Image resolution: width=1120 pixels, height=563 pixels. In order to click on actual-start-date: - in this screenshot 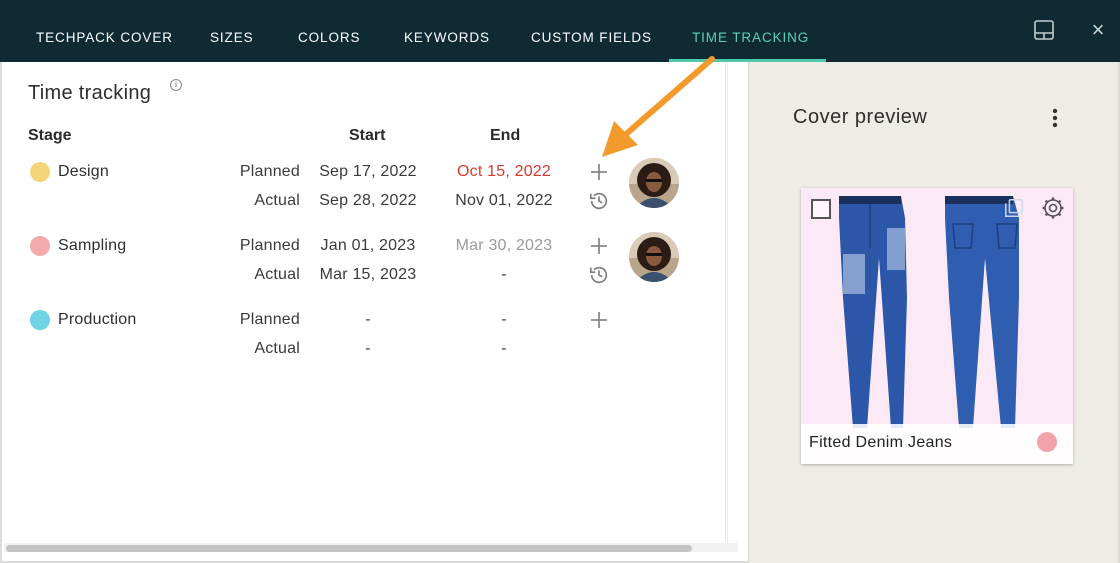, I will do `click(368, 349)`.